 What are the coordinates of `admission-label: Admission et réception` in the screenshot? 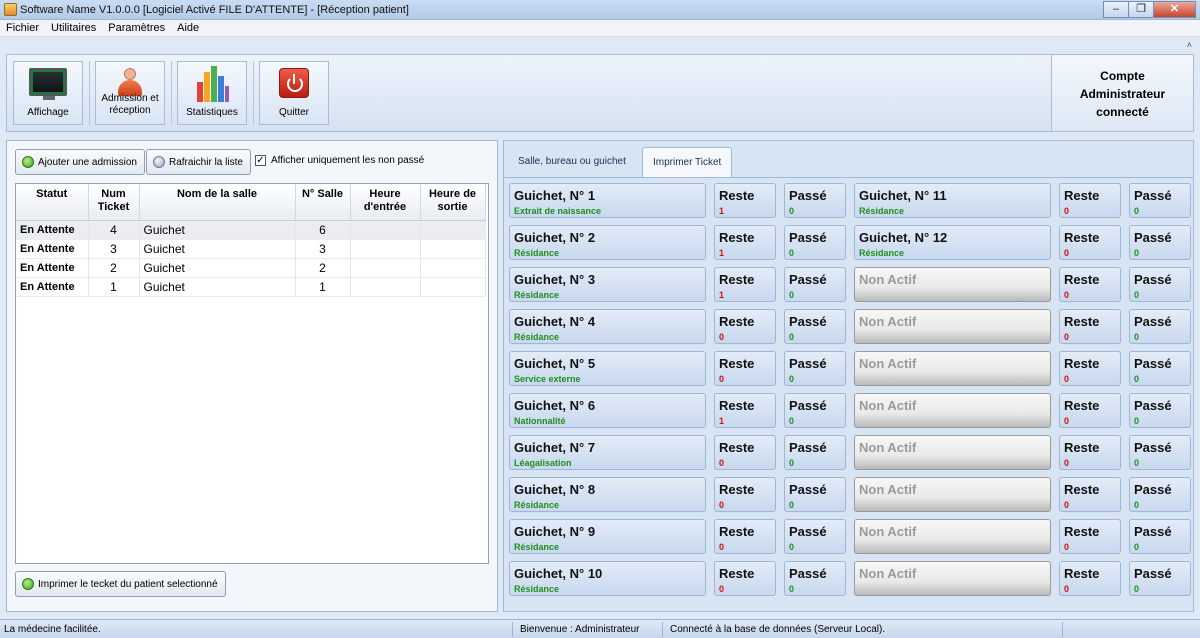 It's located at (130, 104).